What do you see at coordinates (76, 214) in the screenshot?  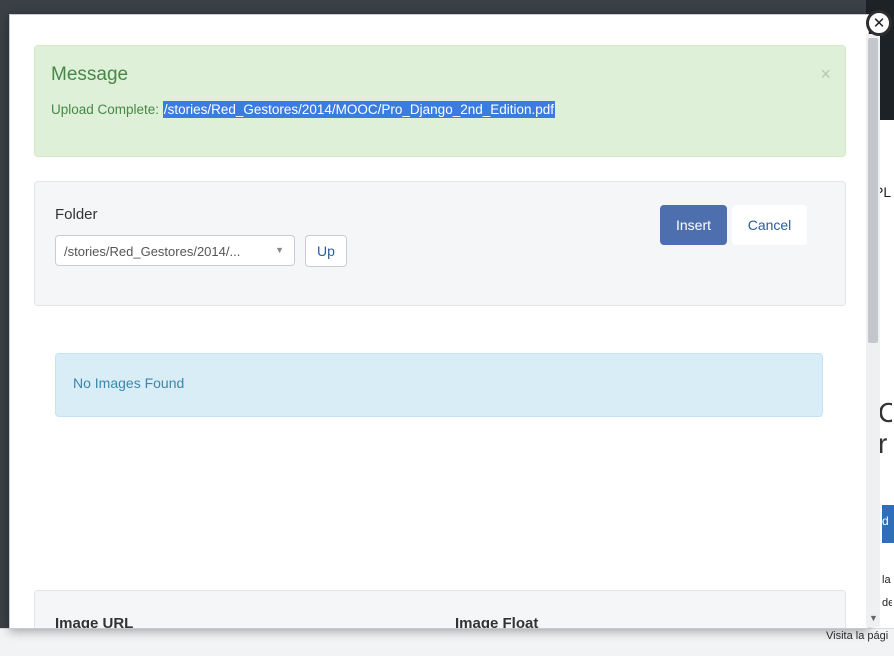 I see `folder-label: Folder` at bounding box center [76, 214].